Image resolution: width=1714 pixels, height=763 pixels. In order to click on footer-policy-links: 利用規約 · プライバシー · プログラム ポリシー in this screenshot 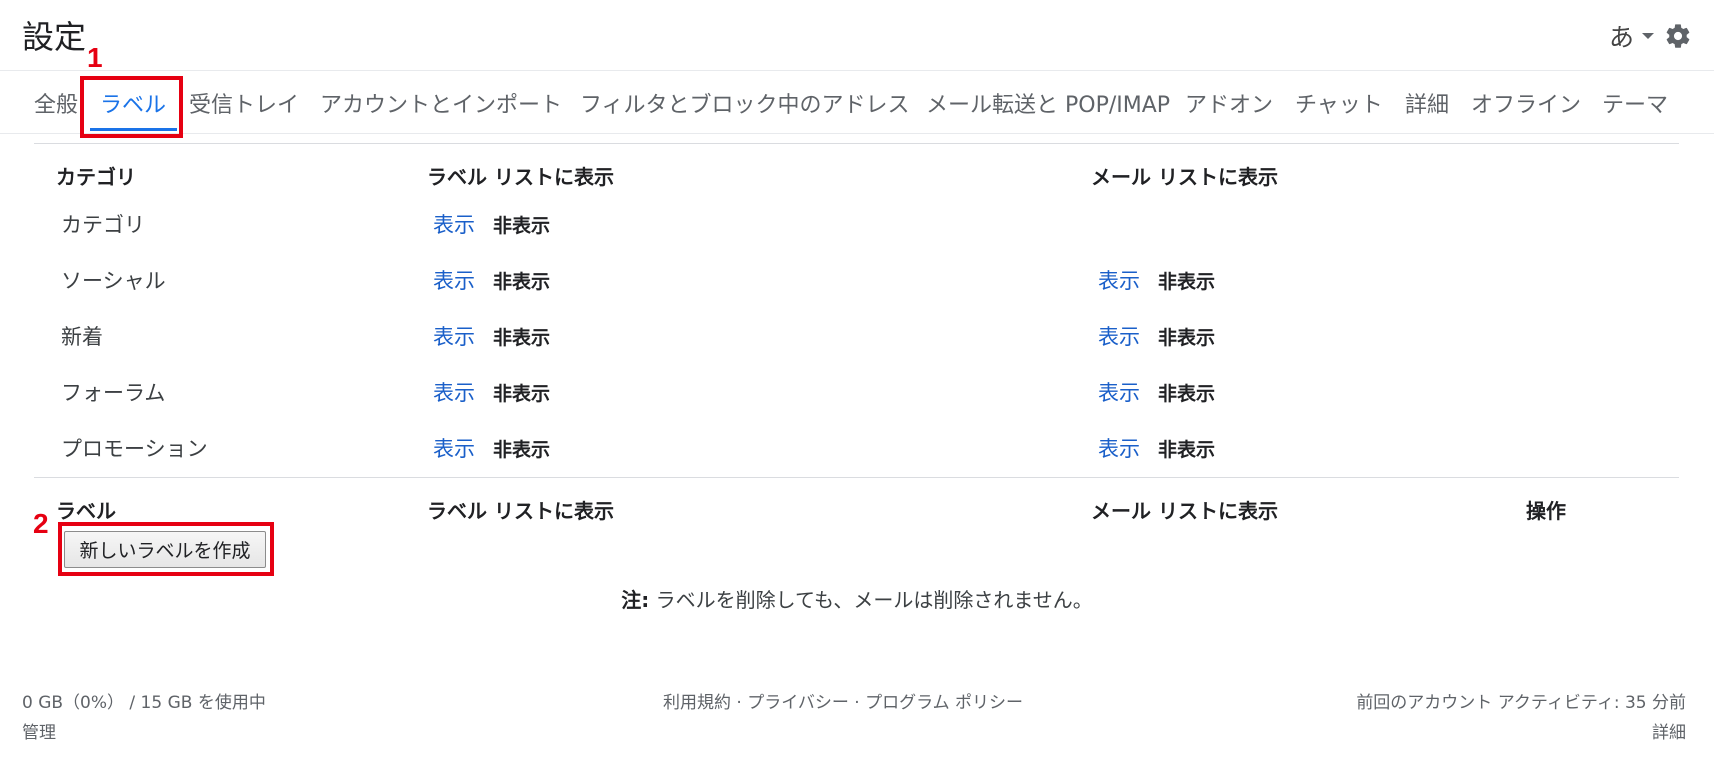, I will do `click(843, 700)`.